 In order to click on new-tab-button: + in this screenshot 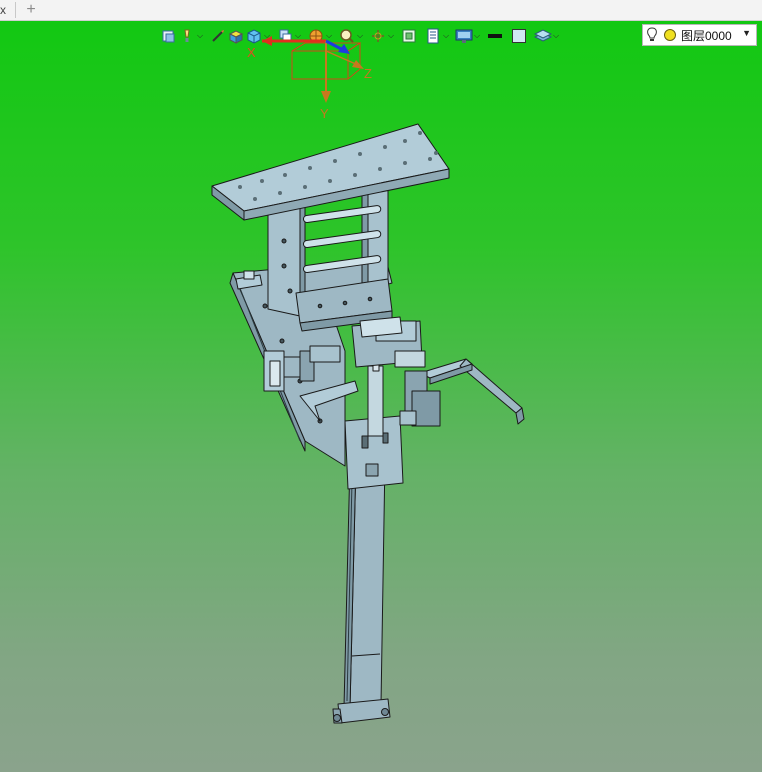, I will do `click(31, 10)`.